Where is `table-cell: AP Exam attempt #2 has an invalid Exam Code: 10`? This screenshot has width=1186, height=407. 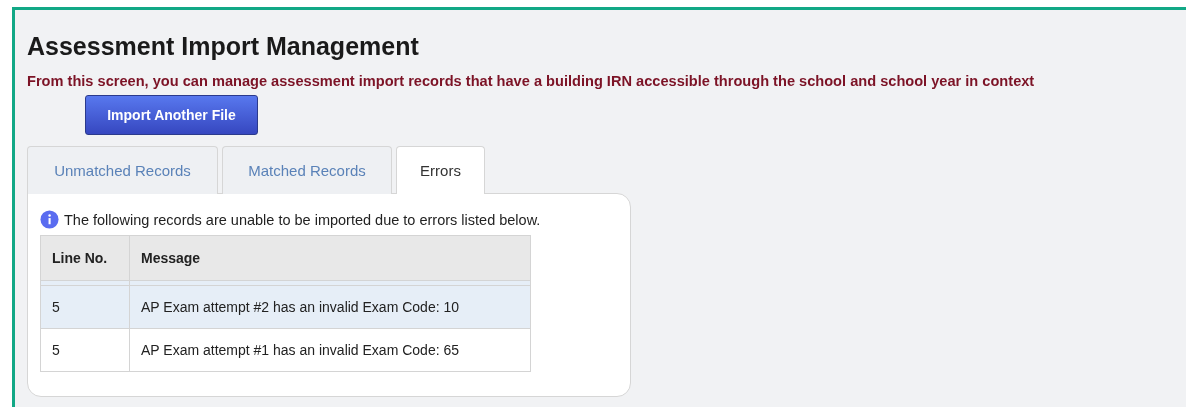 table-cell: AP Exam attempt #2 has an invalid Exam Code: 10 is located at coordinates (330, 307).